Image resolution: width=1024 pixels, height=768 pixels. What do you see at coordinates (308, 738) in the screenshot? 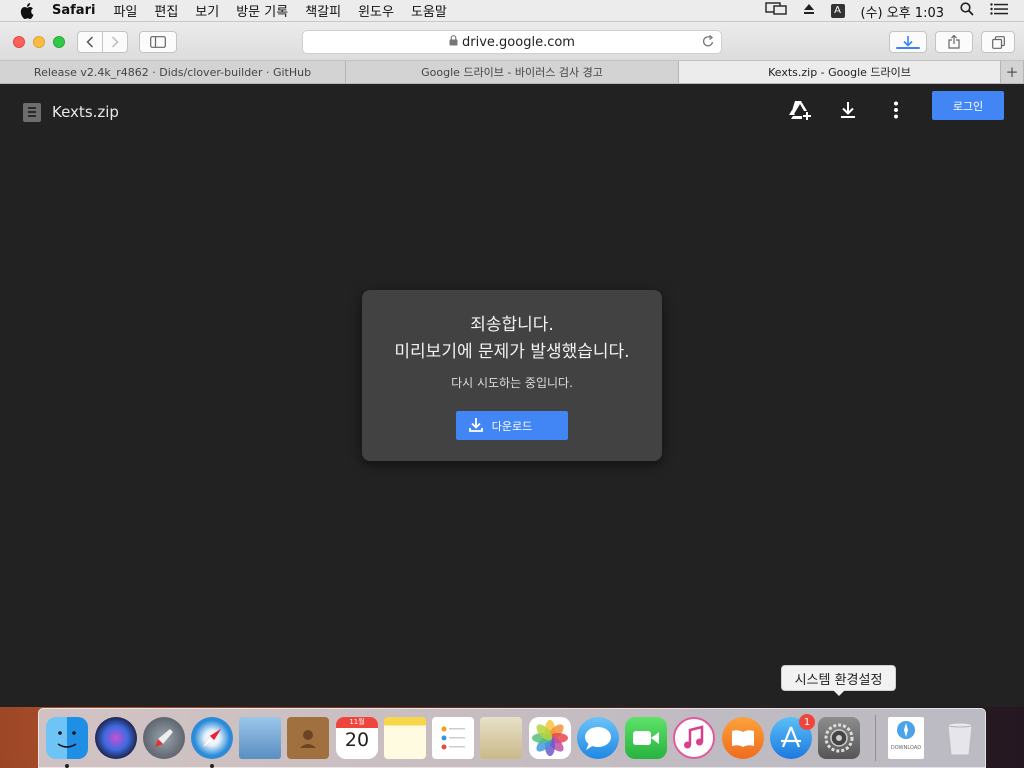
I see `contacts-icon` at bounding box center [308, 738].